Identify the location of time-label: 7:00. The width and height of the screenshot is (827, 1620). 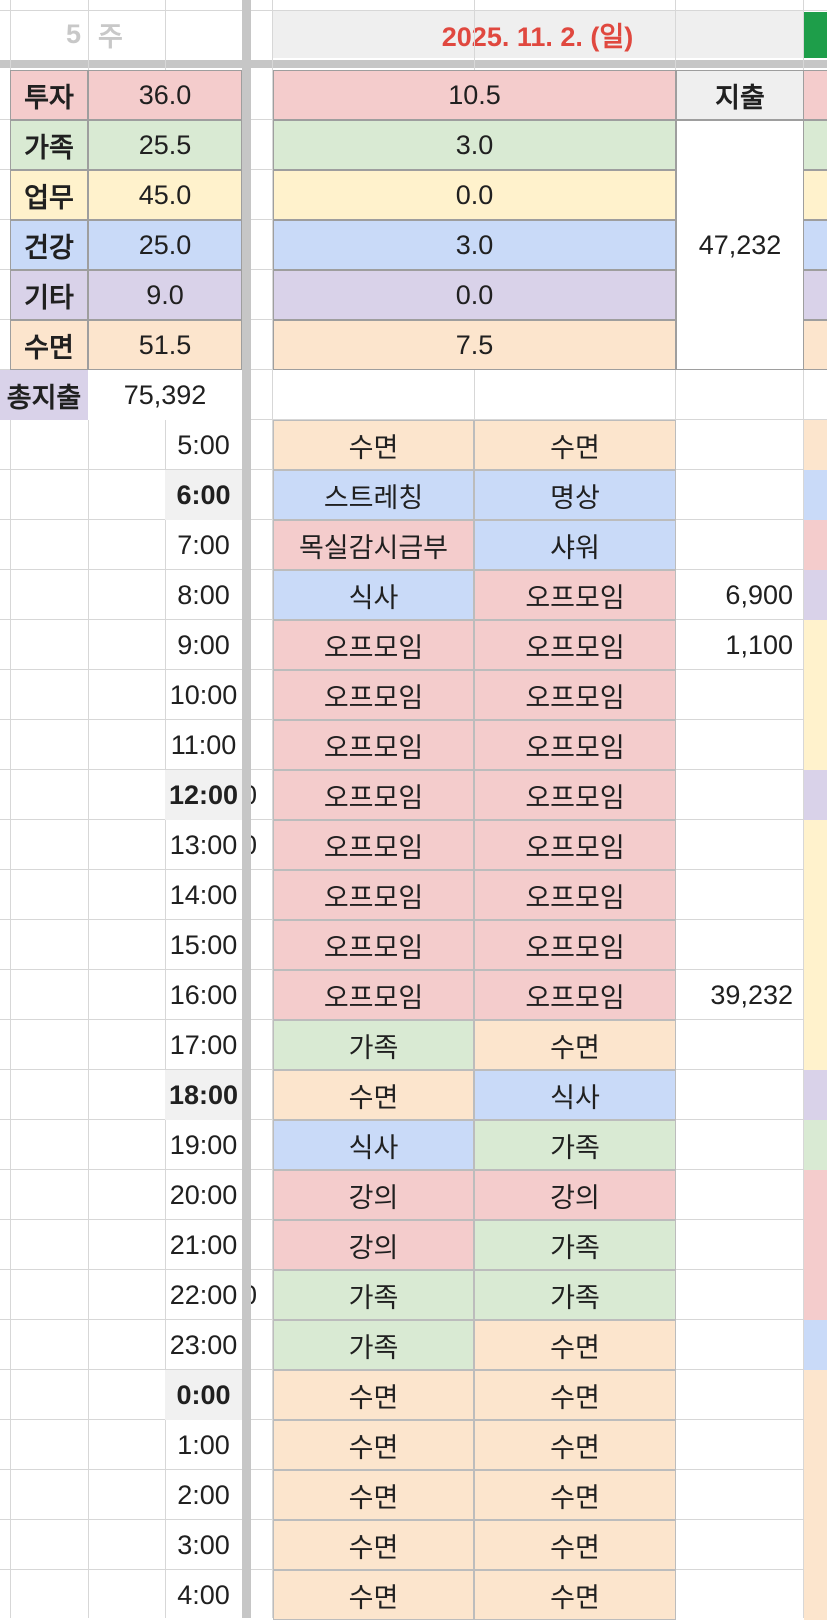
(203, 545).